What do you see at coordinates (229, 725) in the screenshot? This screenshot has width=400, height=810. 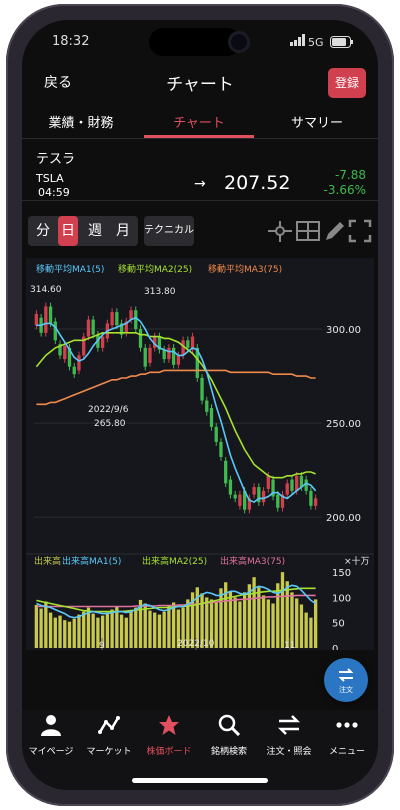 I see `search-icon` at bounding box center [229, 725].